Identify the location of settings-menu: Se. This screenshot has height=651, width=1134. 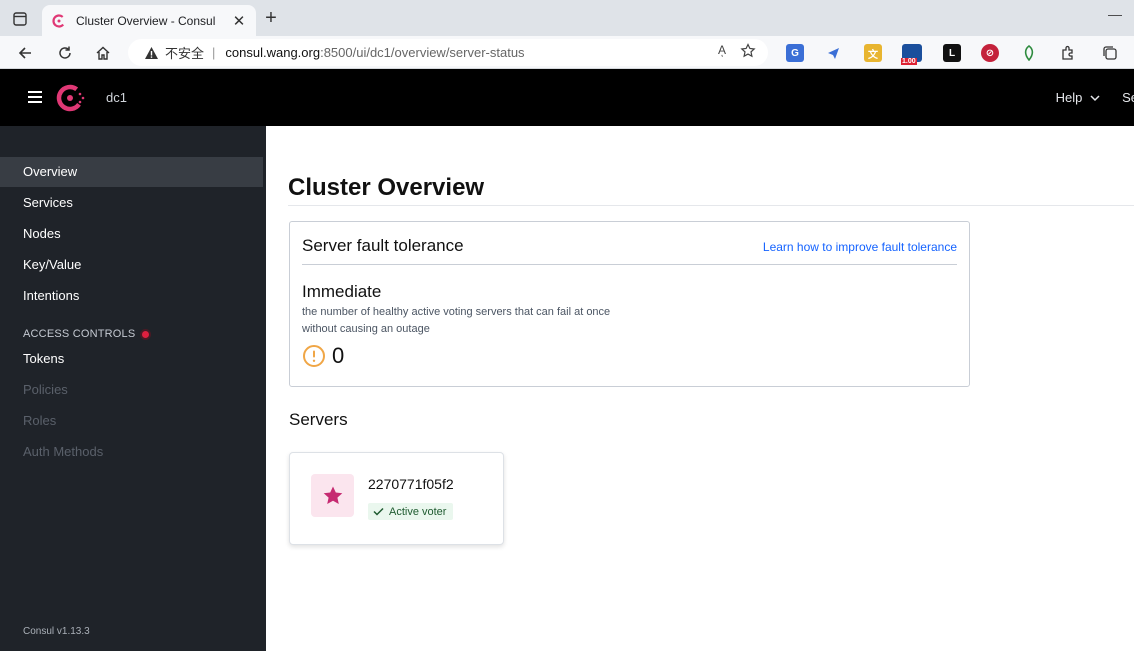
(1128, 97).